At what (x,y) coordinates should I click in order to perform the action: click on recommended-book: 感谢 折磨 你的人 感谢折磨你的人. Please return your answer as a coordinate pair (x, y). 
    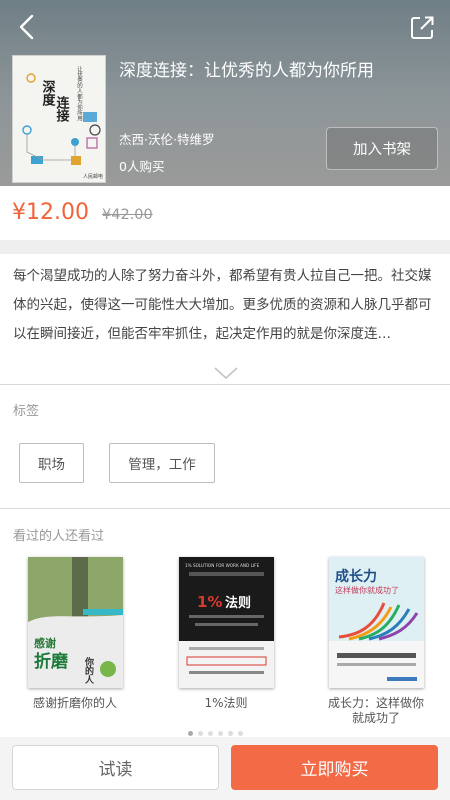
    Looking at the image, I should click on (75, 634).